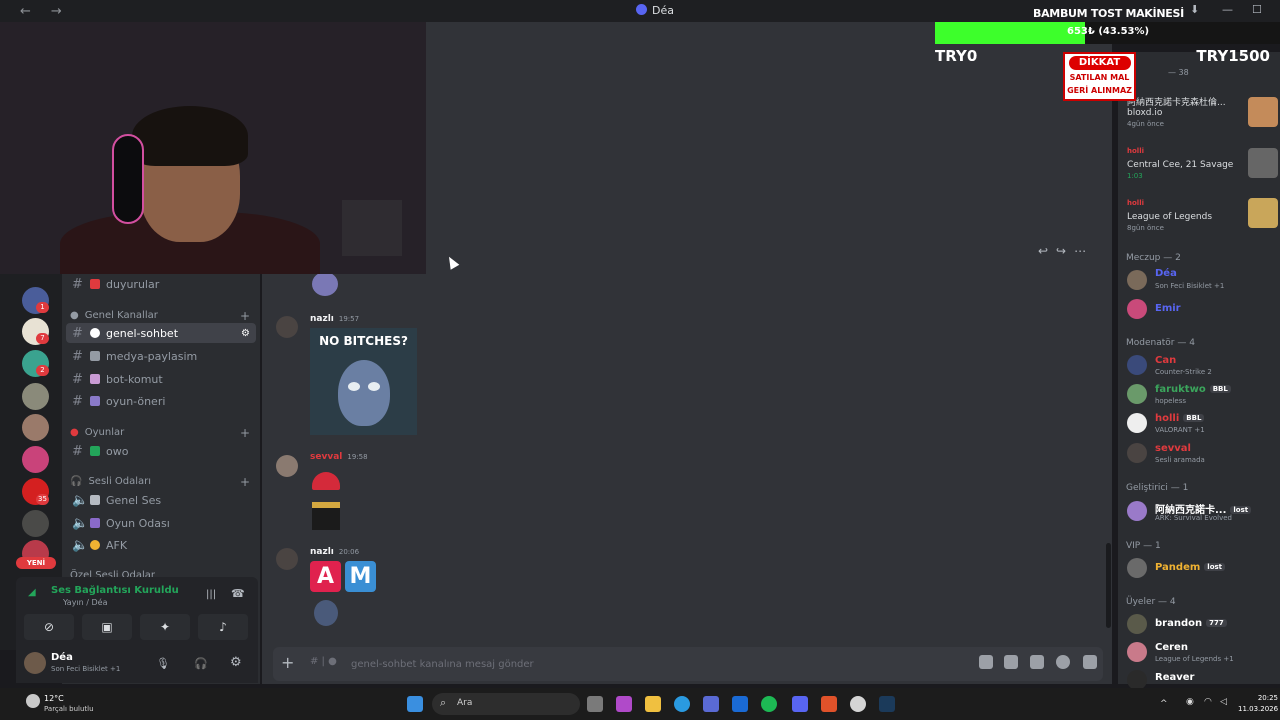 The width and height of the screenshot is (1280, 720). What do you see at coordinates (1037, 662) in the screenshot?
I see `sticker-icon` at bounding box center [1037, 662].